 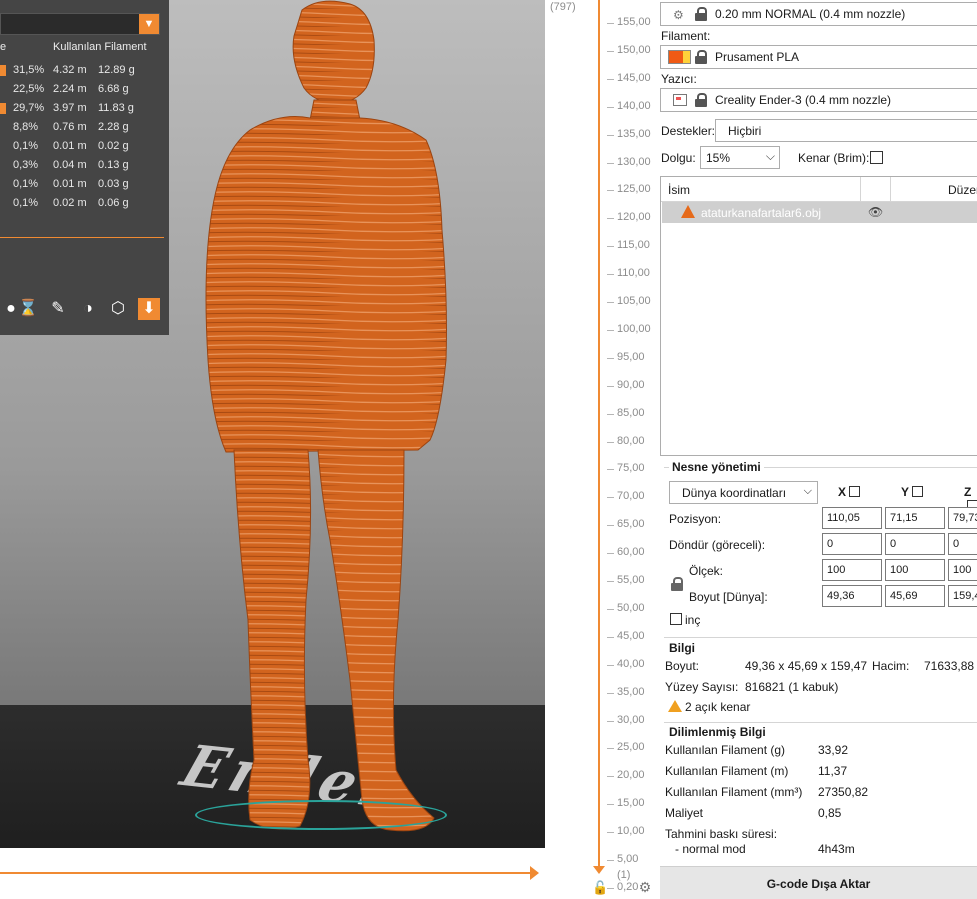 I want to click on unlock-icon: 🔓, so click(x=600, y=888).